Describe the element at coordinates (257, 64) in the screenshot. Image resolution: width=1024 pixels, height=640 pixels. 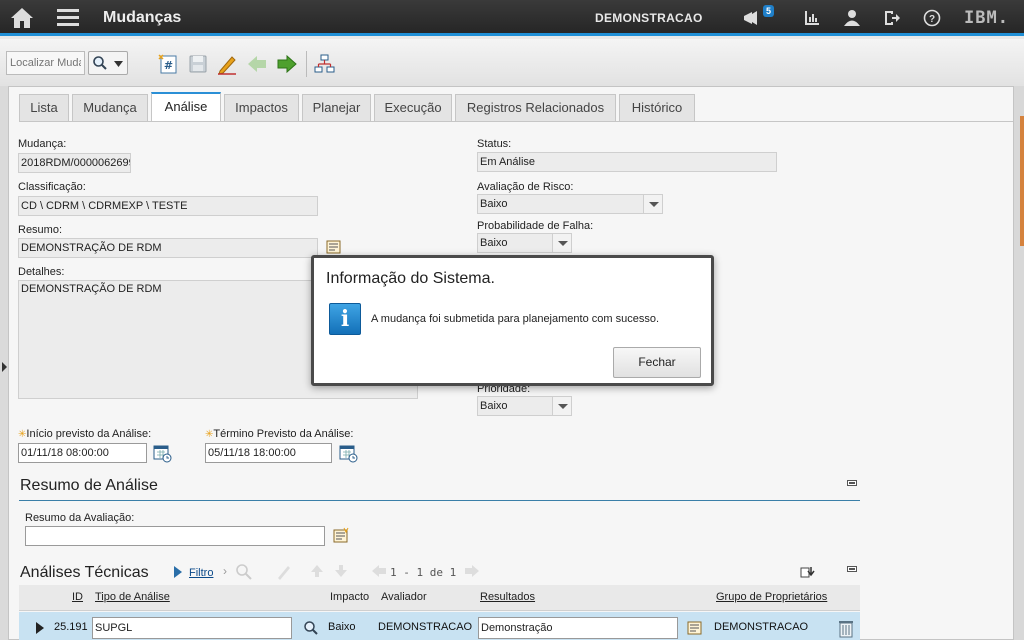
I see `previous-record-icon` at that location.